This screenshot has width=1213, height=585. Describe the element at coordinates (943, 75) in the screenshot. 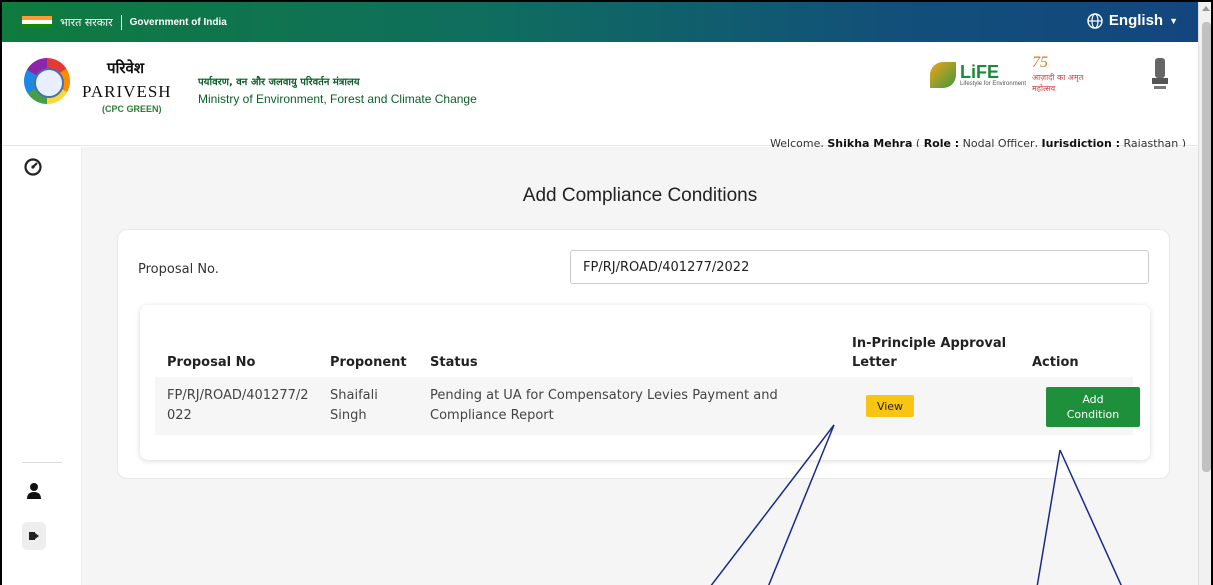

I see `life-leaf-icon` at that location.